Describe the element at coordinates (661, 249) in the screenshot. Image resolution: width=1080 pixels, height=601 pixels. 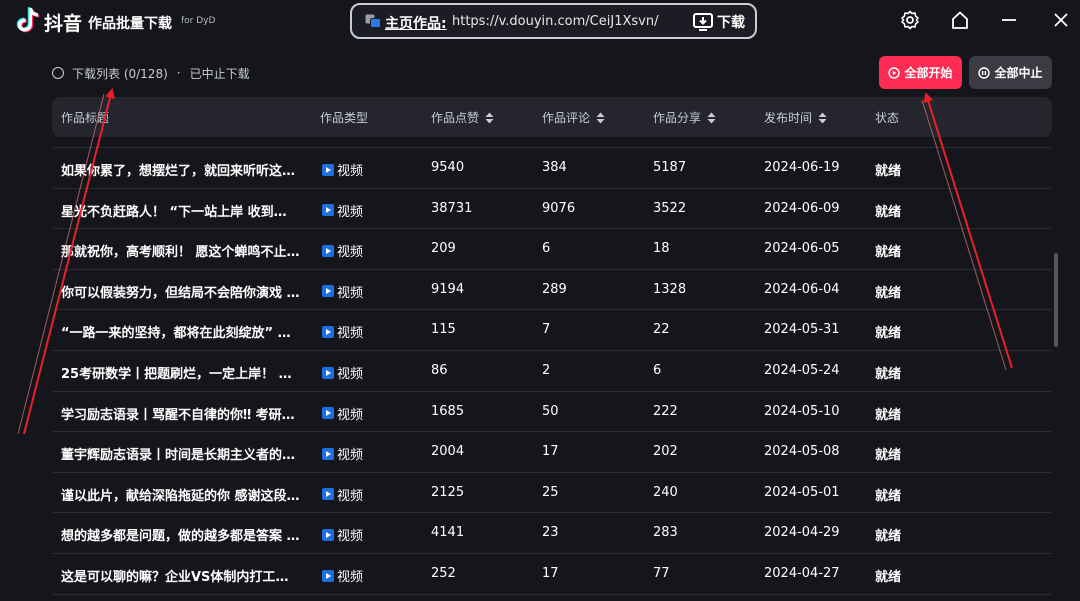
I see `work-shares: 18` at that location.